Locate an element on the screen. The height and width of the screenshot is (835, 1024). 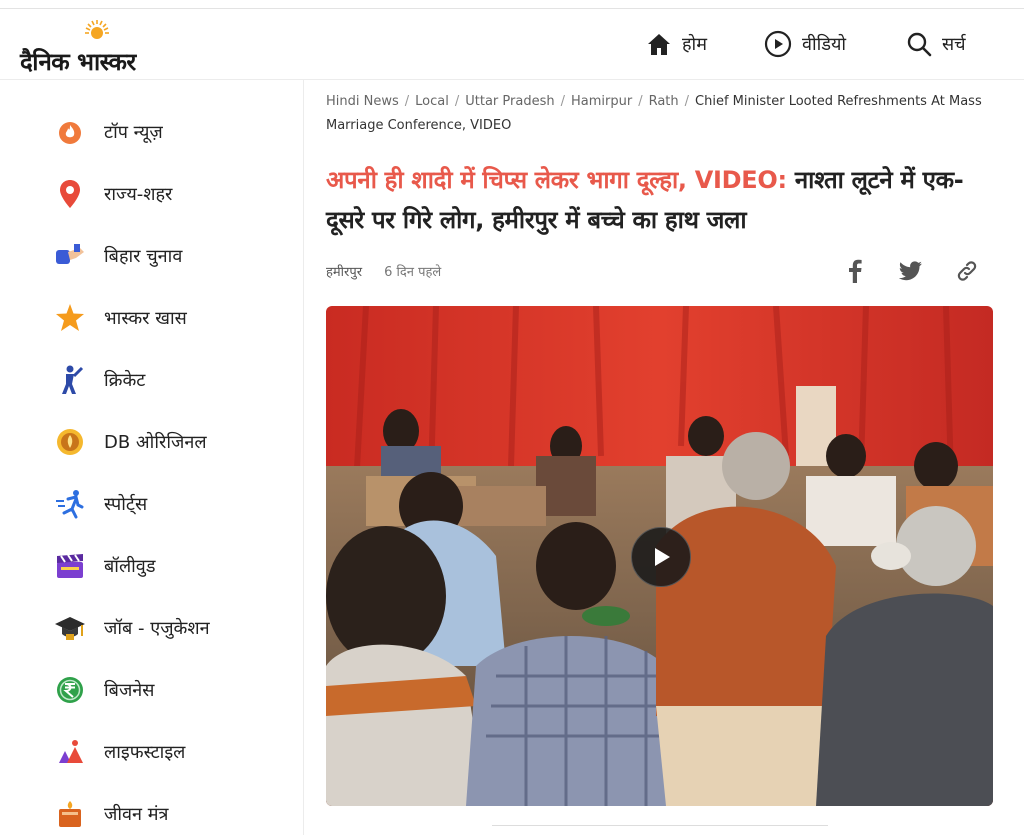
rupee-icon is located at coordinates (70, 690).